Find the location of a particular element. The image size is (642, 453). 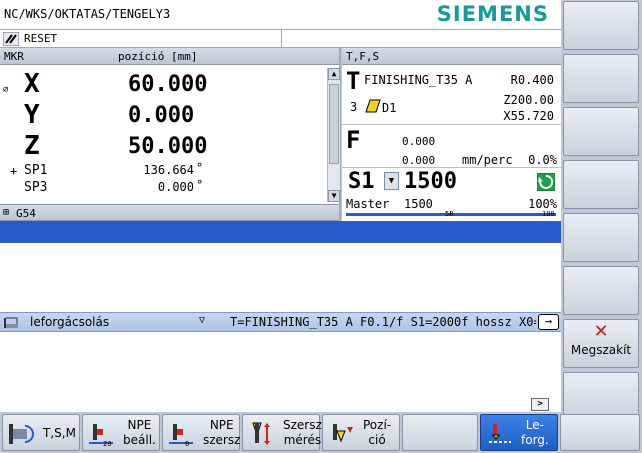

frame-bar: ⊞ G54 is located at coordinates (169, 212).